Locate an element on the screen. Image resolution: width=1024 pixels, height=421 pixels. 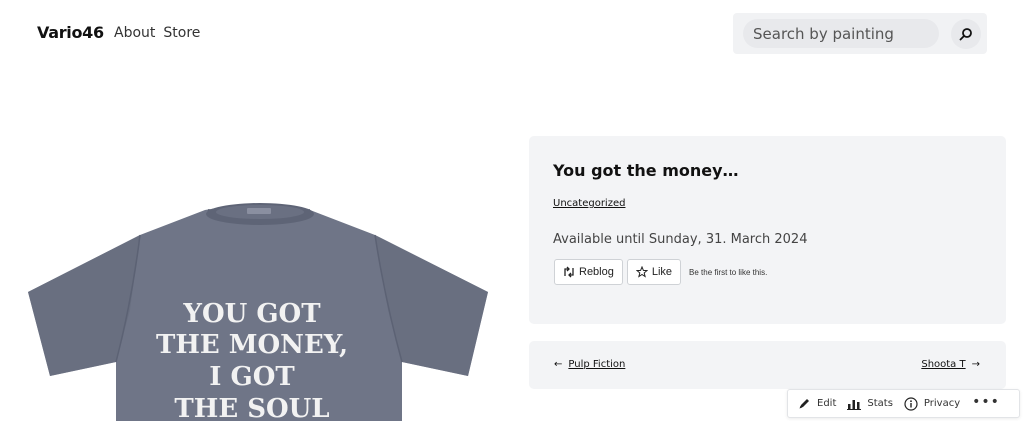
post-availability: Available until Sunday, 31. March 2024 is located at coordinates (680, 239).